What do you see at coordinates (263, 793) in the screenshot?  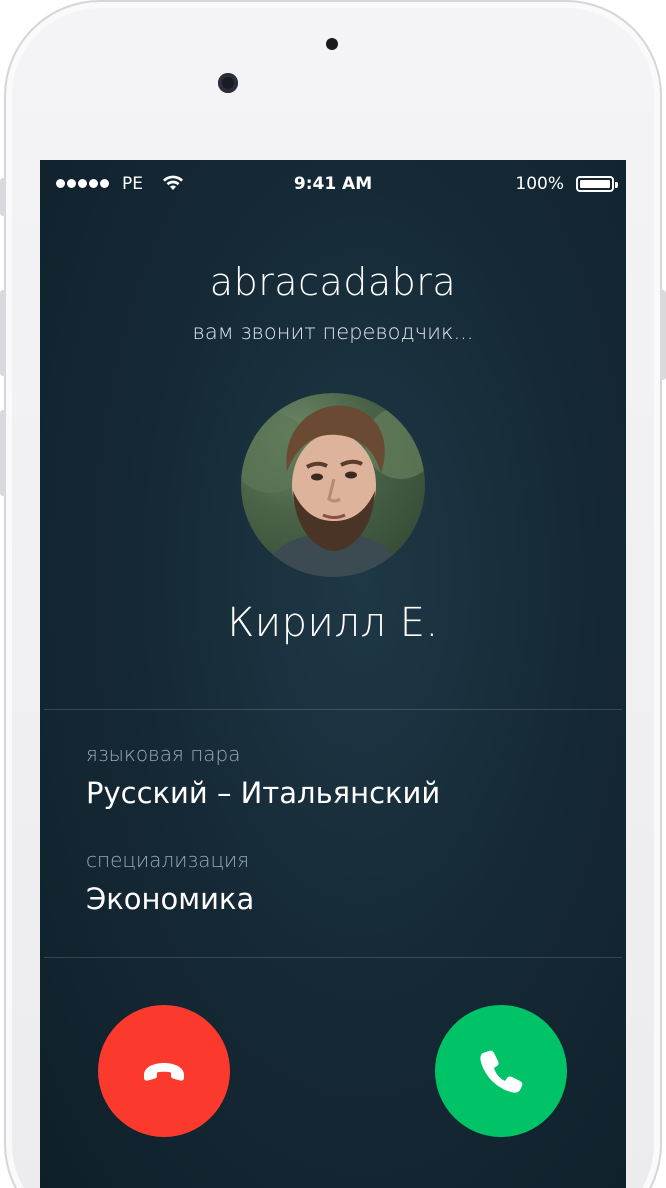 I see `language-pair-value: Русский – Итальянский` at bounding box center [263, 793].